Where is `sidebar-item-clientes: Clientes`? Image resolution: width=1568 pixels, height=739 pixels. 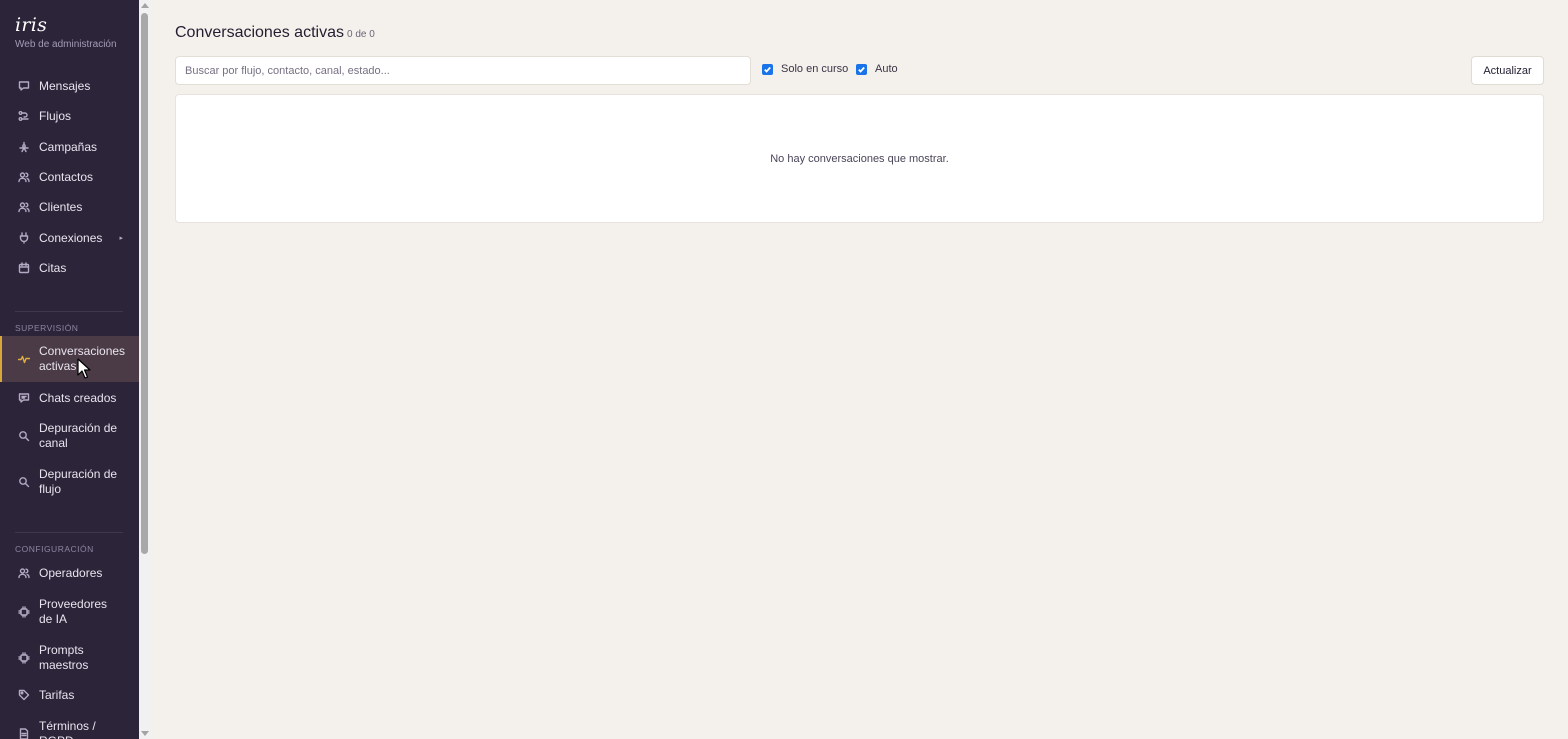 sidebar-item-clientes: Clientes is located at coordinates (69, 207).